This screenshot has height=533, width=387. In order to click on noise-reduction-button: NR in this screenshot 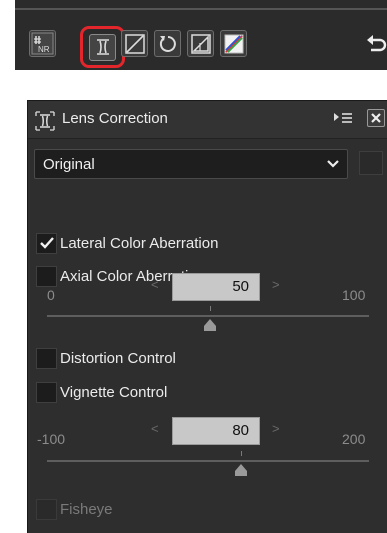, I will do `click(42, 43)`.